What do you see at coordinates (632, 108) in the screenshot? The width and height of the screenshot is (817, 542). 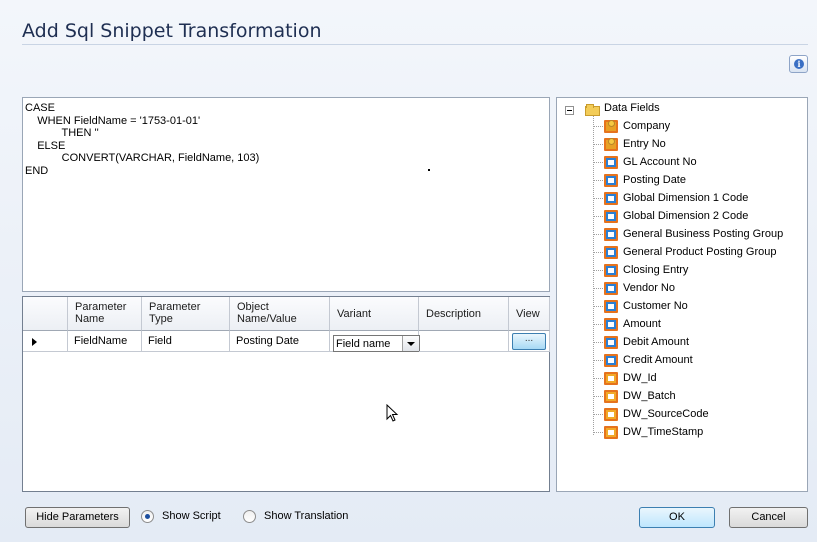 I see `tree-root-label: Data Fields` at bounding box center [632, 108].